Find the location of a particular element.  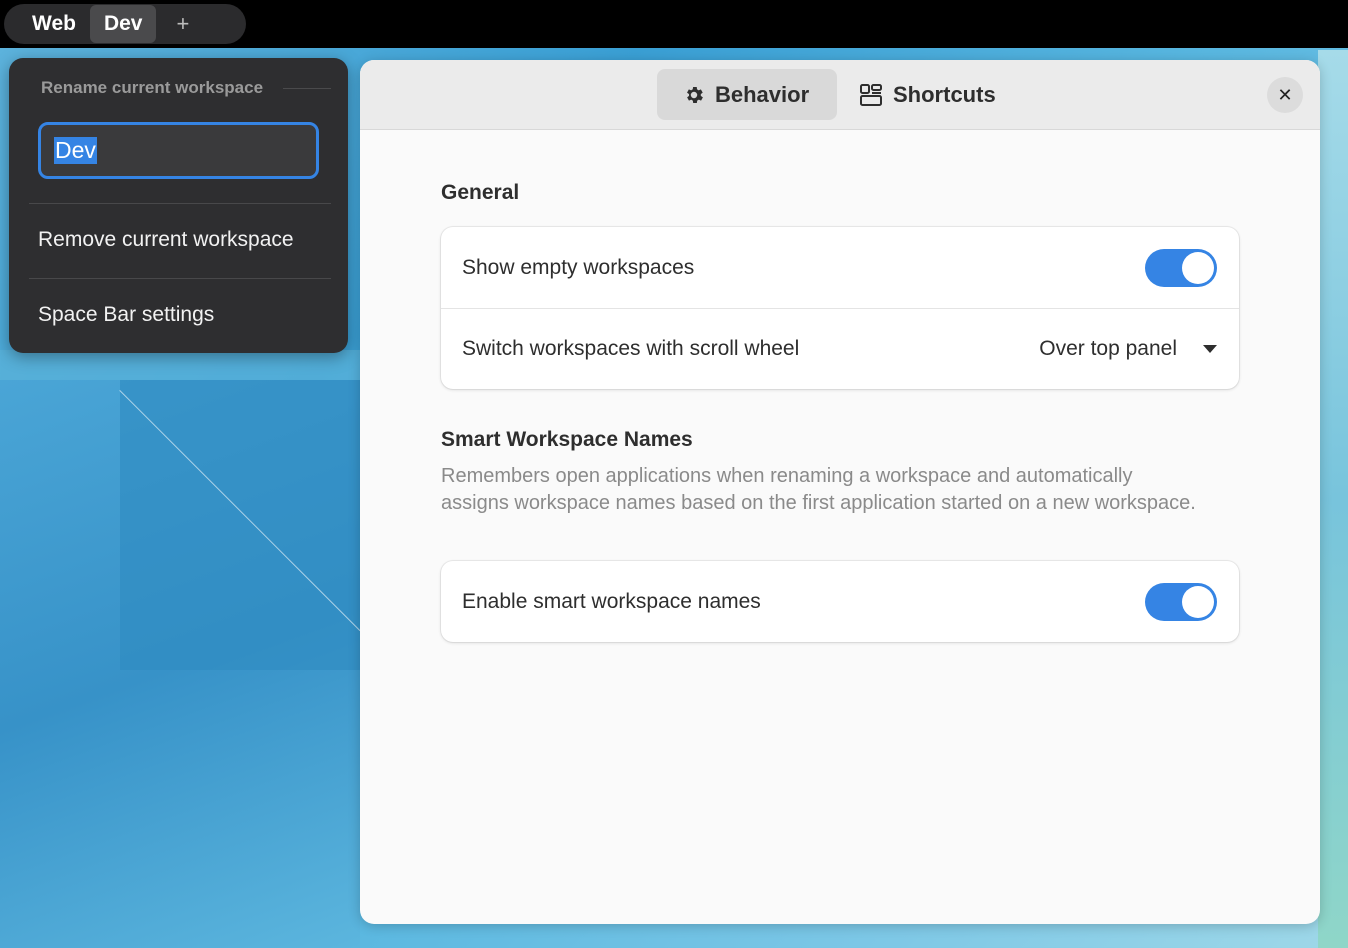

rename-input-value: Dev is located at coordinates (75, 150).